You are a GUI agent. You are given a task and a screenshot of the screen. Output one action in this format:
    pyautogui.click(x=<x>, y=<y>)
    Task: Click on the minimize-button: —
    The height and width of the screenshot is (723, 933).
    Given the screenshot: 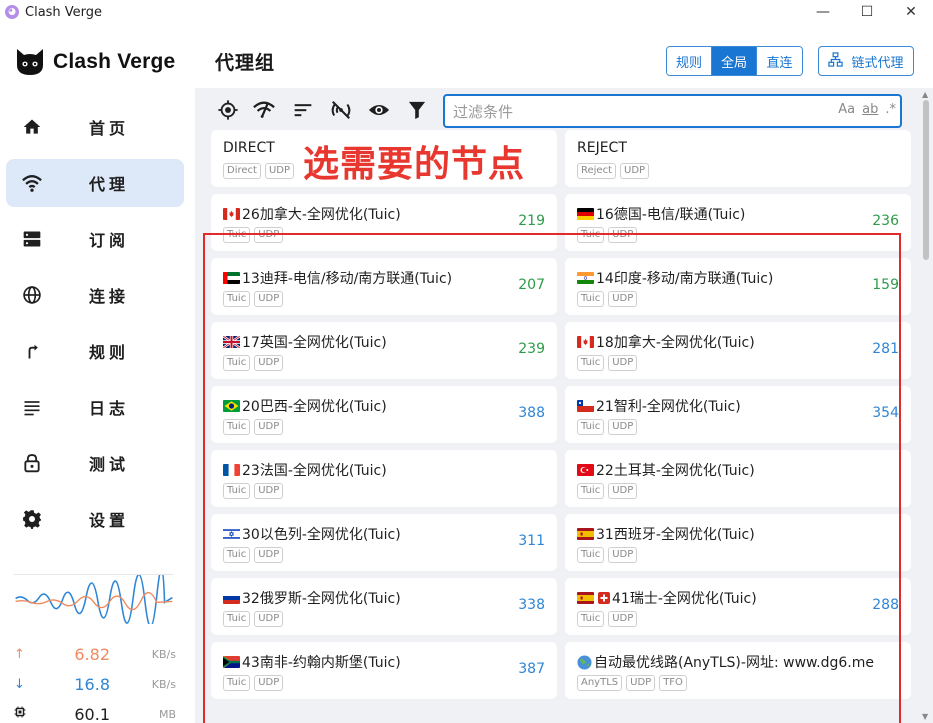 What is the action you would take?
    pyautogui.click(x=823, y=12)
    